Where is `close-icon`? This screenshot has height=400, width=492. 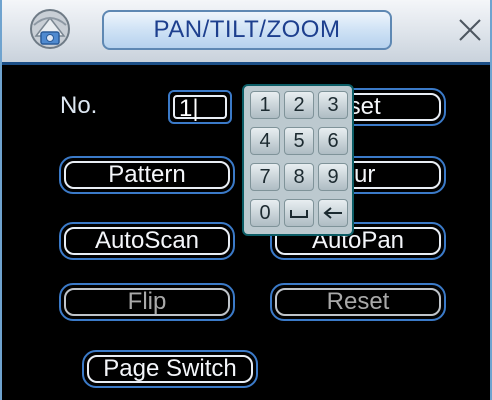 close-icon is located at coordinates (470, 30).